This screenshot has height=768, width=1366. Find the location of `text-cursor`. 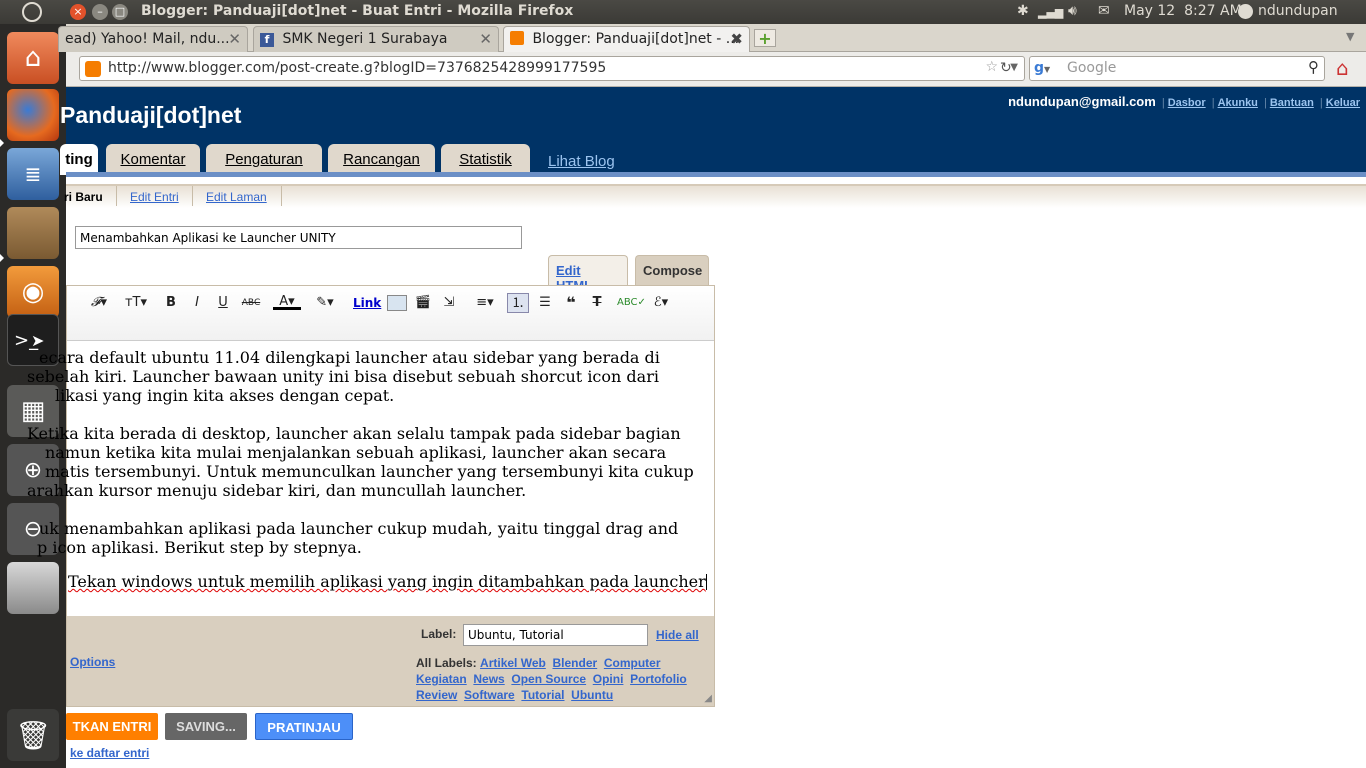

text-cursor is located at coordinates (706, 582).